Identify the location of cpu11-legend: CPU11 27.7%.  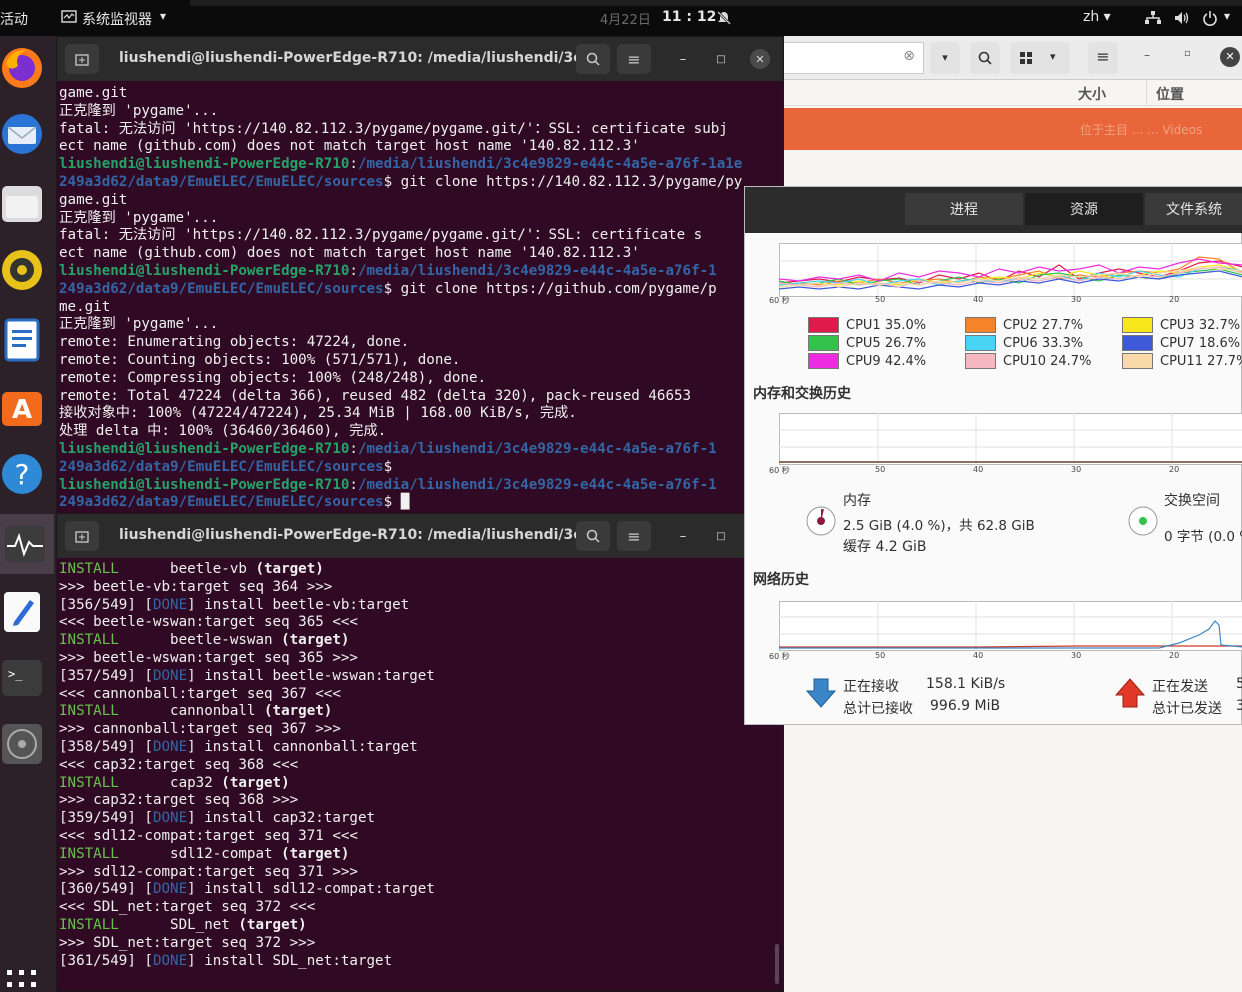
(1182, 361).